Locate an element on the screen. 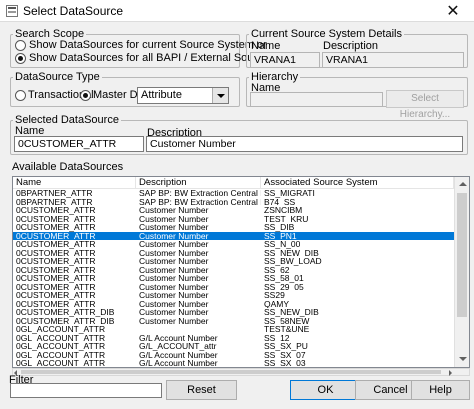 This screenshot has height=409, width=474. table-row: 0CUSTOMER_ATTR Customer Number SS_62 is located at coordinates (233, 270).